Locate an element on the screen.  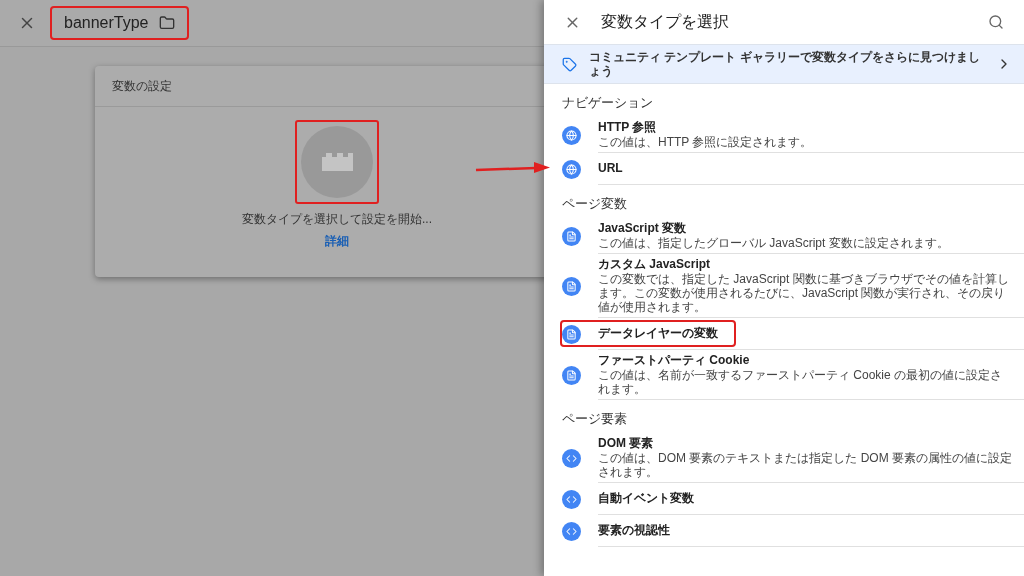
variable-type-item: 要素の視認性 is located at coordinates (811, 531).